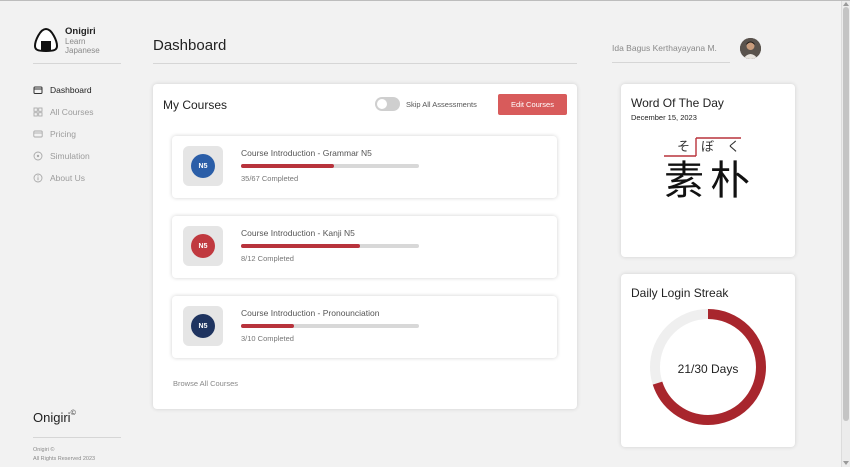 Image resolution: width=850 pixels, height=467 pixels. What do you see at coordinates (684, 147) in the screenshot?
I see `furigana-char: そ` at bounding box center [684, 147].